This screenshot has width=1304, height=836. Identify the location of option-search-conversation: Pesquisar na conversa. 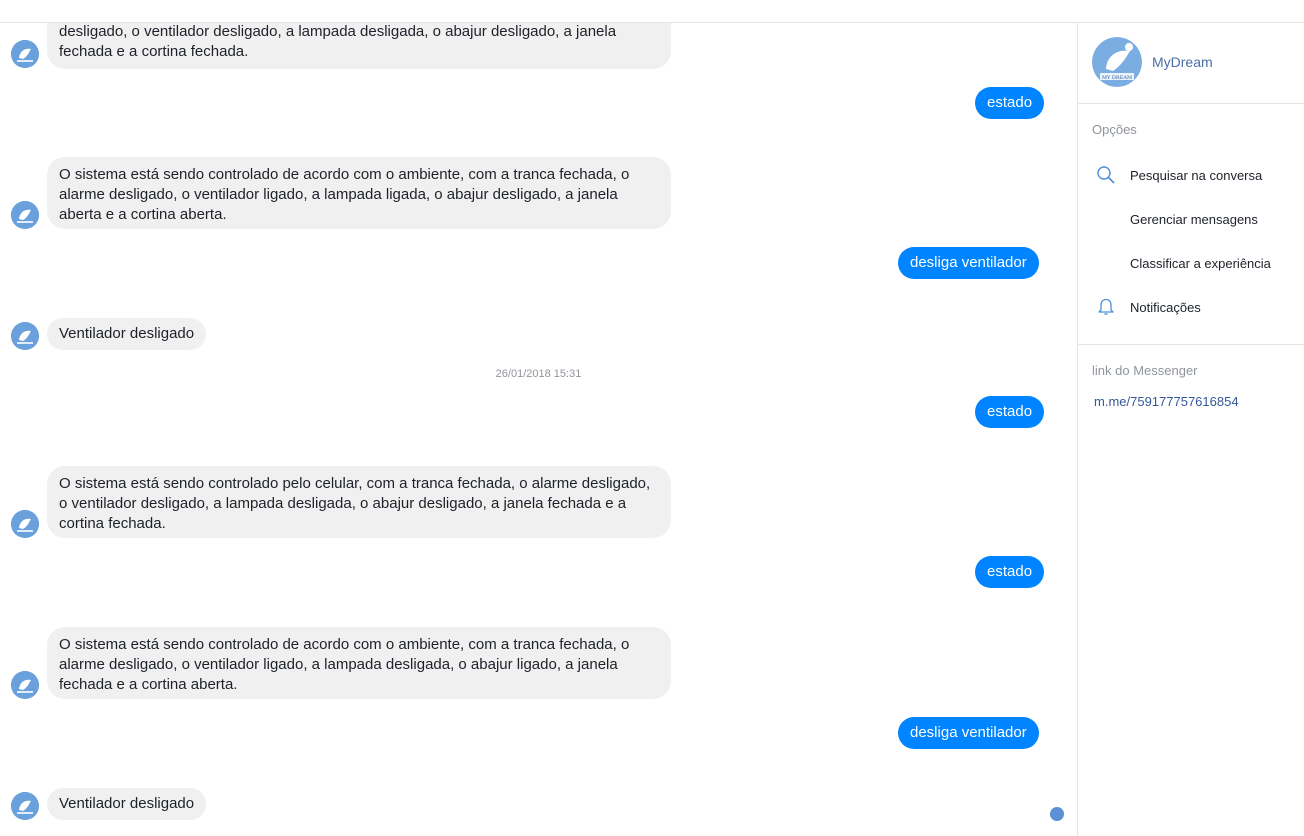
(1196, 175).